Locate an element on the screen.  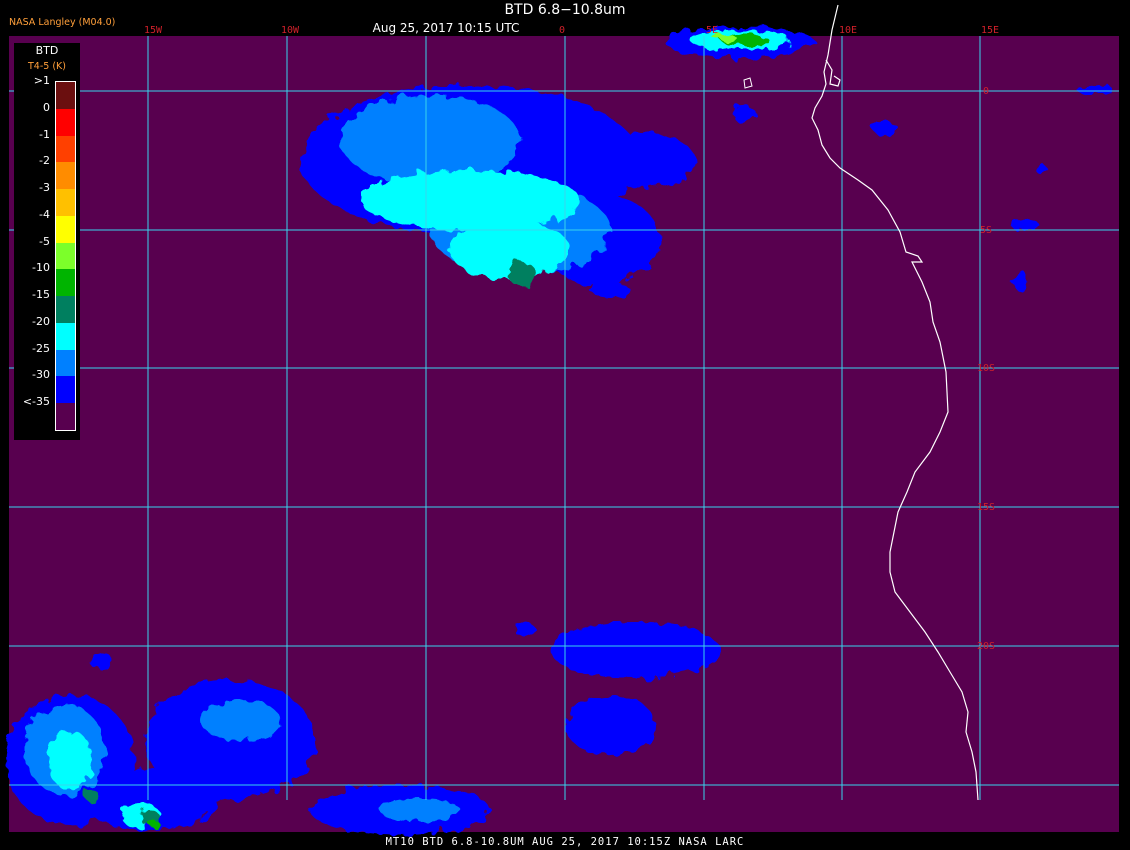
legend-label: -25 is located at coordinates (41, 348).